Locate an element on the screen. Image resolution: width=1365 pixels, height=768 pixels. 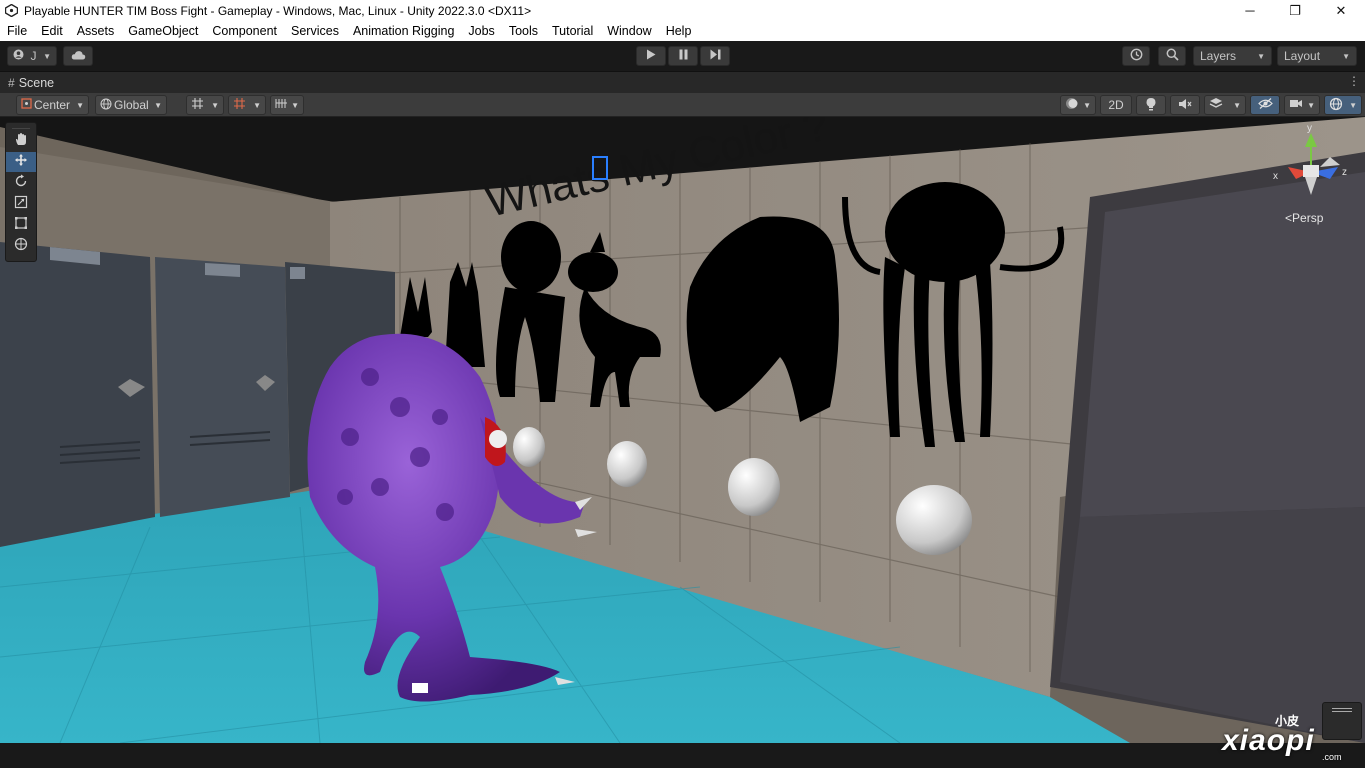
menu-animation-rigging: Animation Rigging is located at coordinates (403, 31).